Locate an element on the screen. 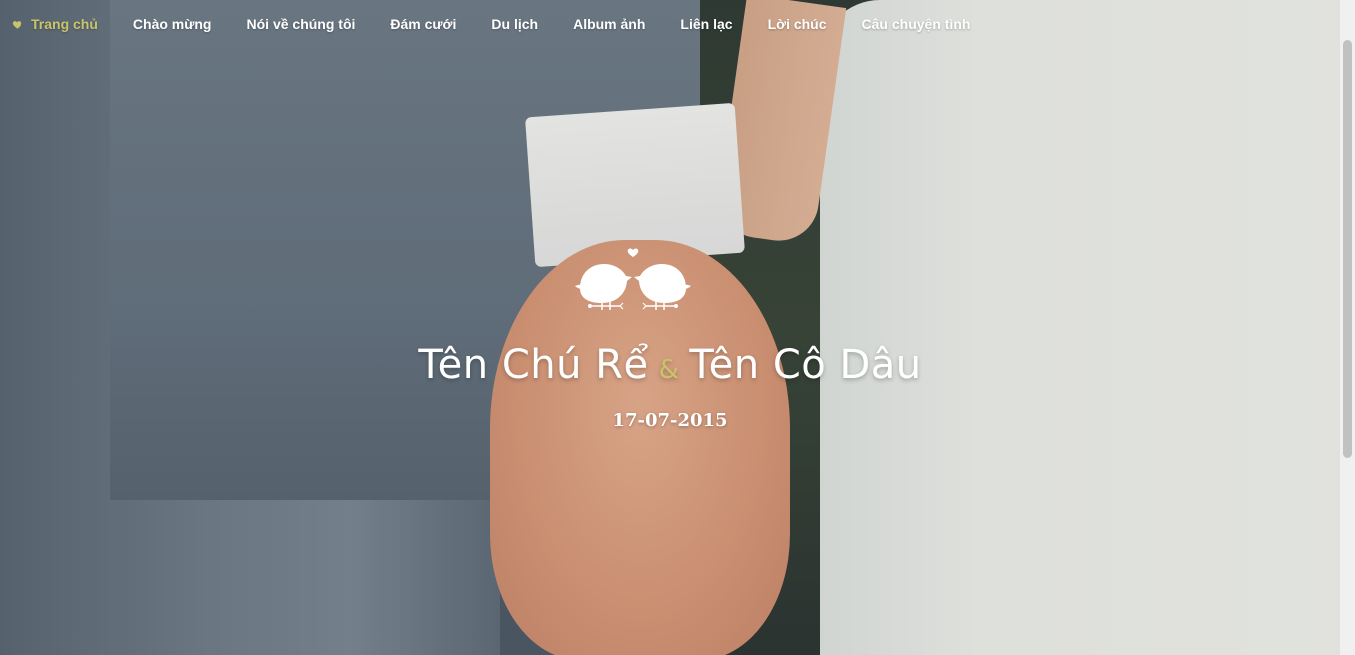 The image size is (1355, 655). nav-label: Du lịch is located at coordinates (515, 24).